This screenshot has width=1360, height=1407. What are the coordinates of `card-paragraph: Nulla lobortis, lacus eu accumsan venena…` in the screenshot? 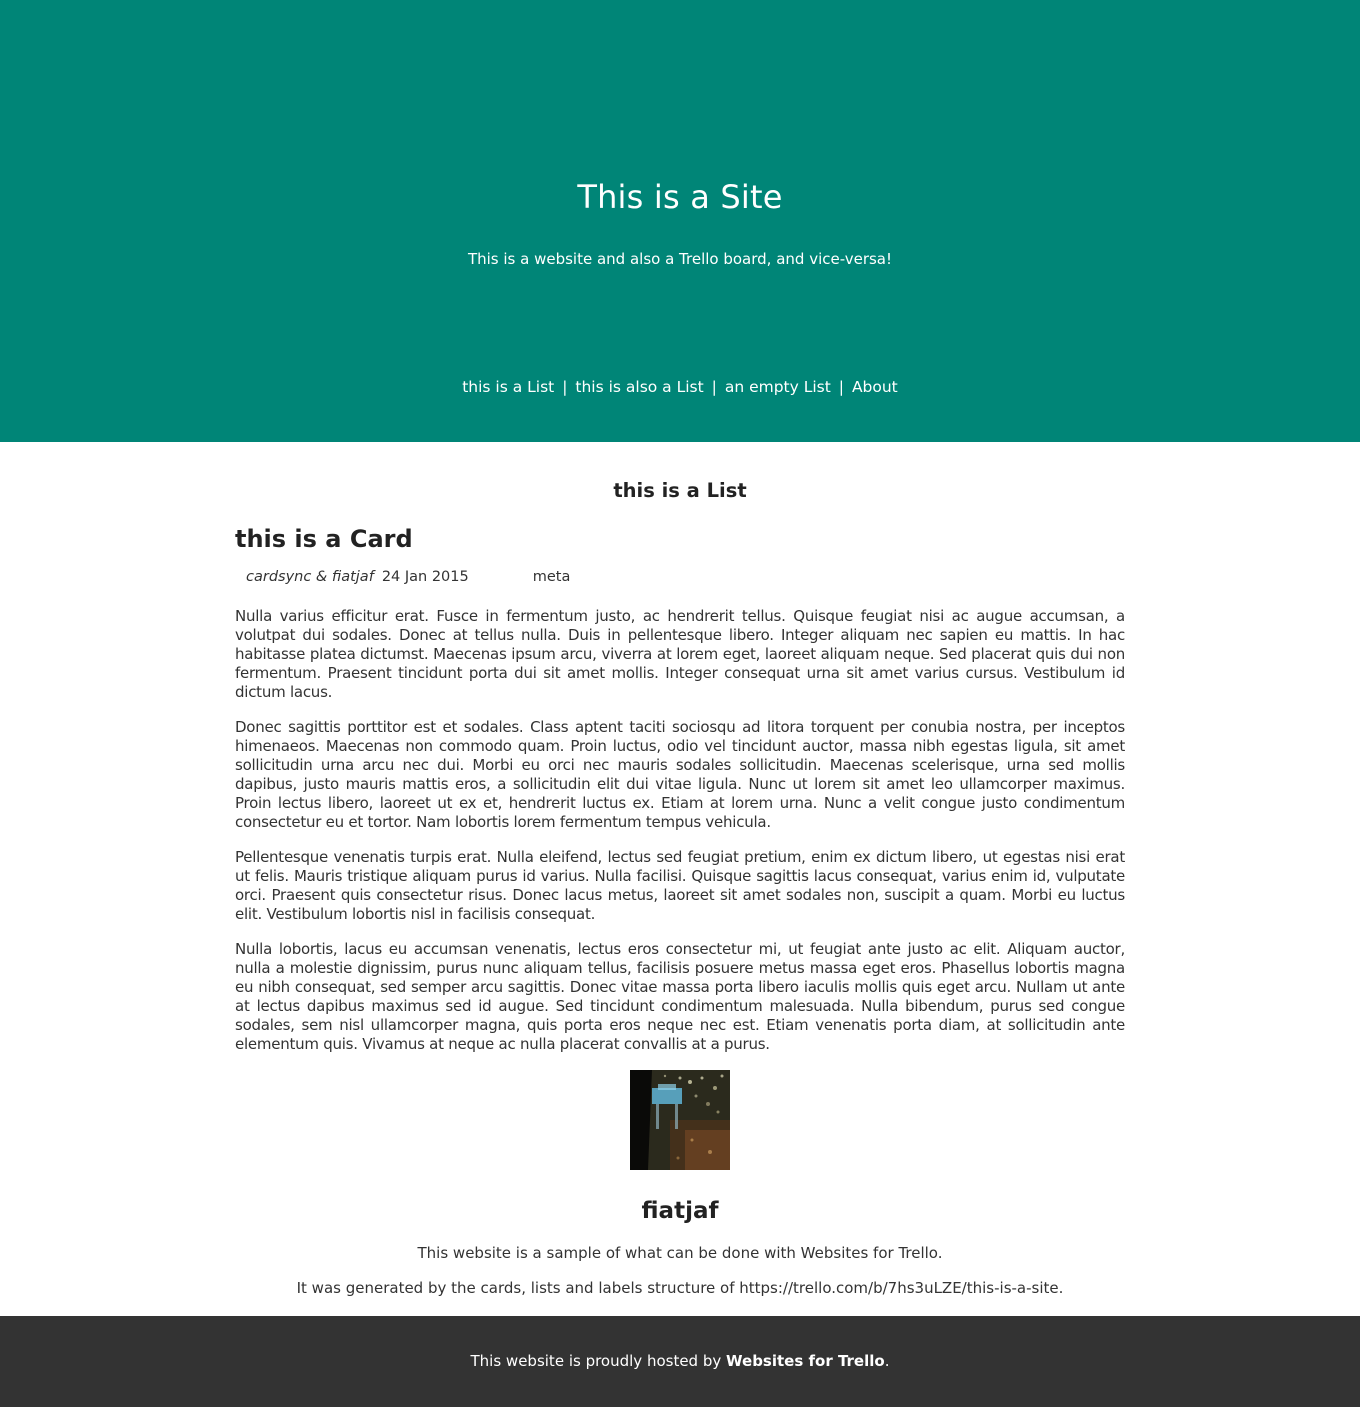 It's located at (680, 996).